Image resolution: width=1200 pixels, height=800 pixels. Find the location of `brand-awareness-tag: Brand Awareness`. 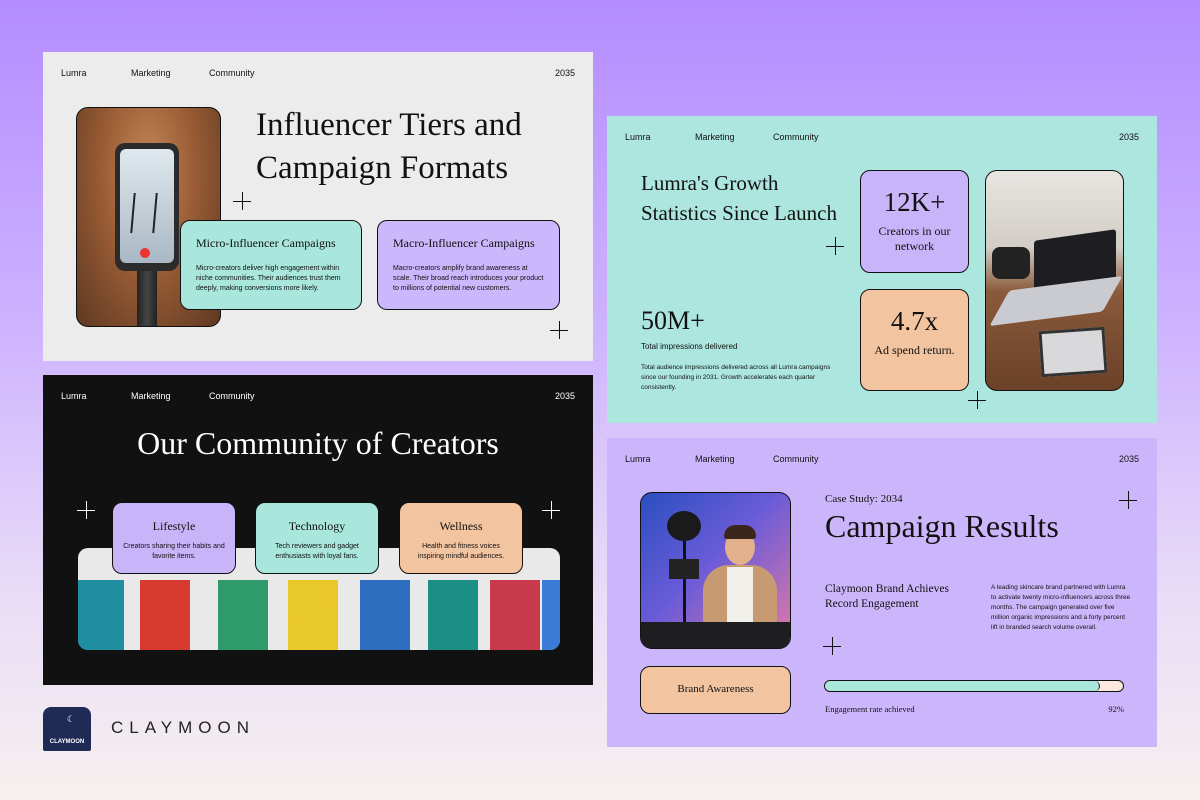

brand-awareness-tag: Brand Awareness is located at coordinates (715, 690).